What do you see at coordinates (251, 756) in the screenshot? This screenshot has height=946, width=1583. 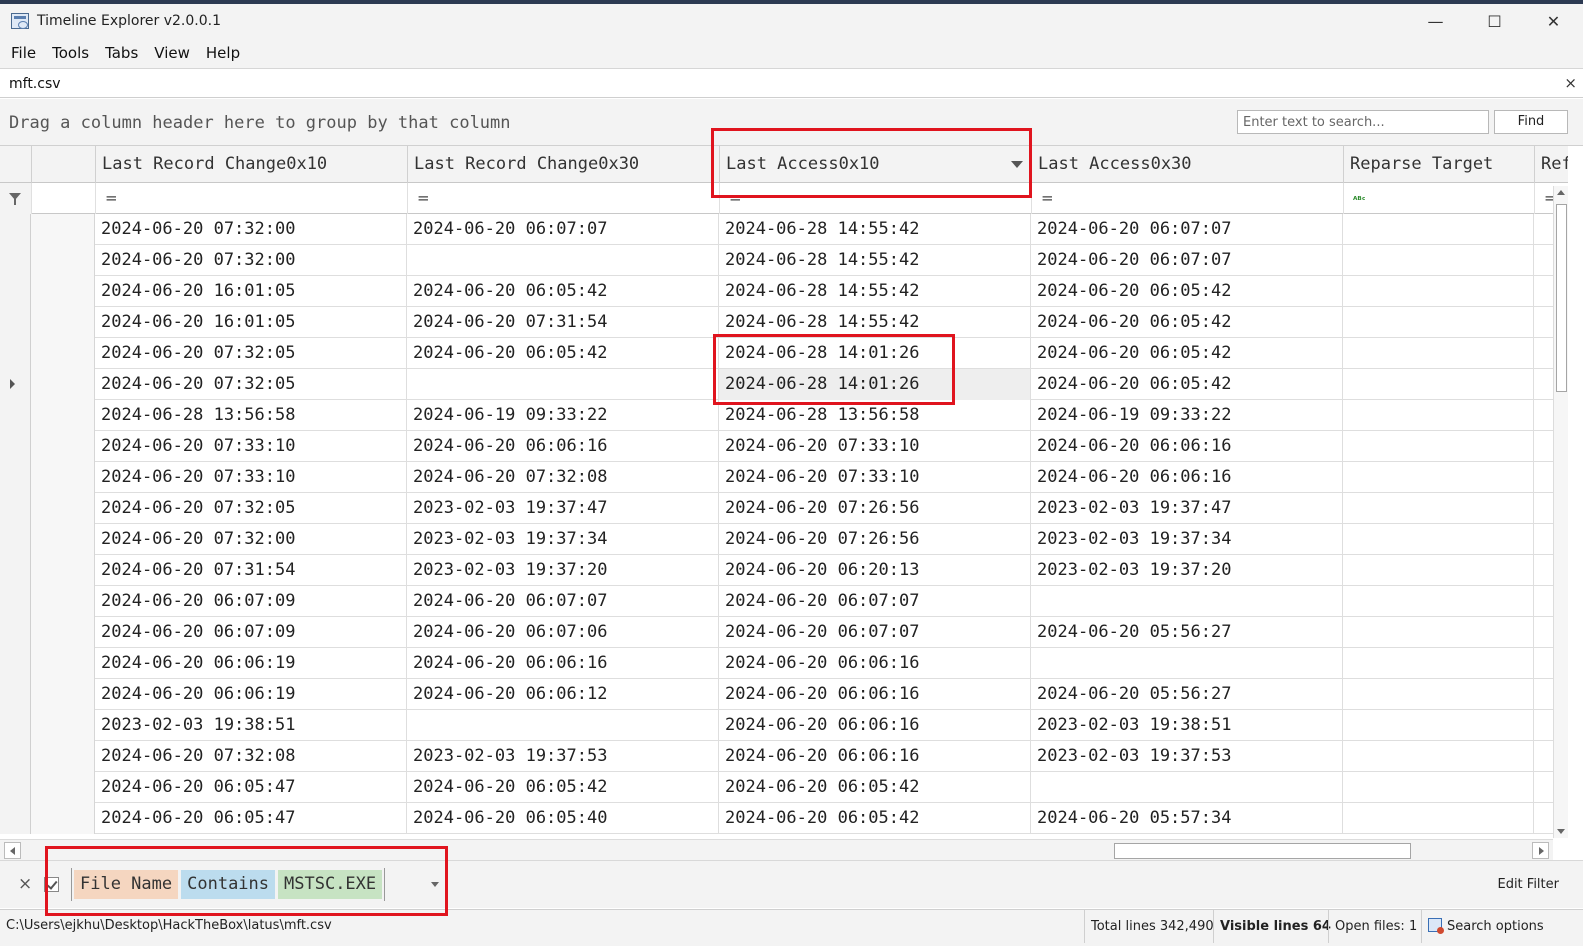 I see `cell-last-record-change-0x10: 2024-06-20 07:32:08` at bounding box center [251, 756].